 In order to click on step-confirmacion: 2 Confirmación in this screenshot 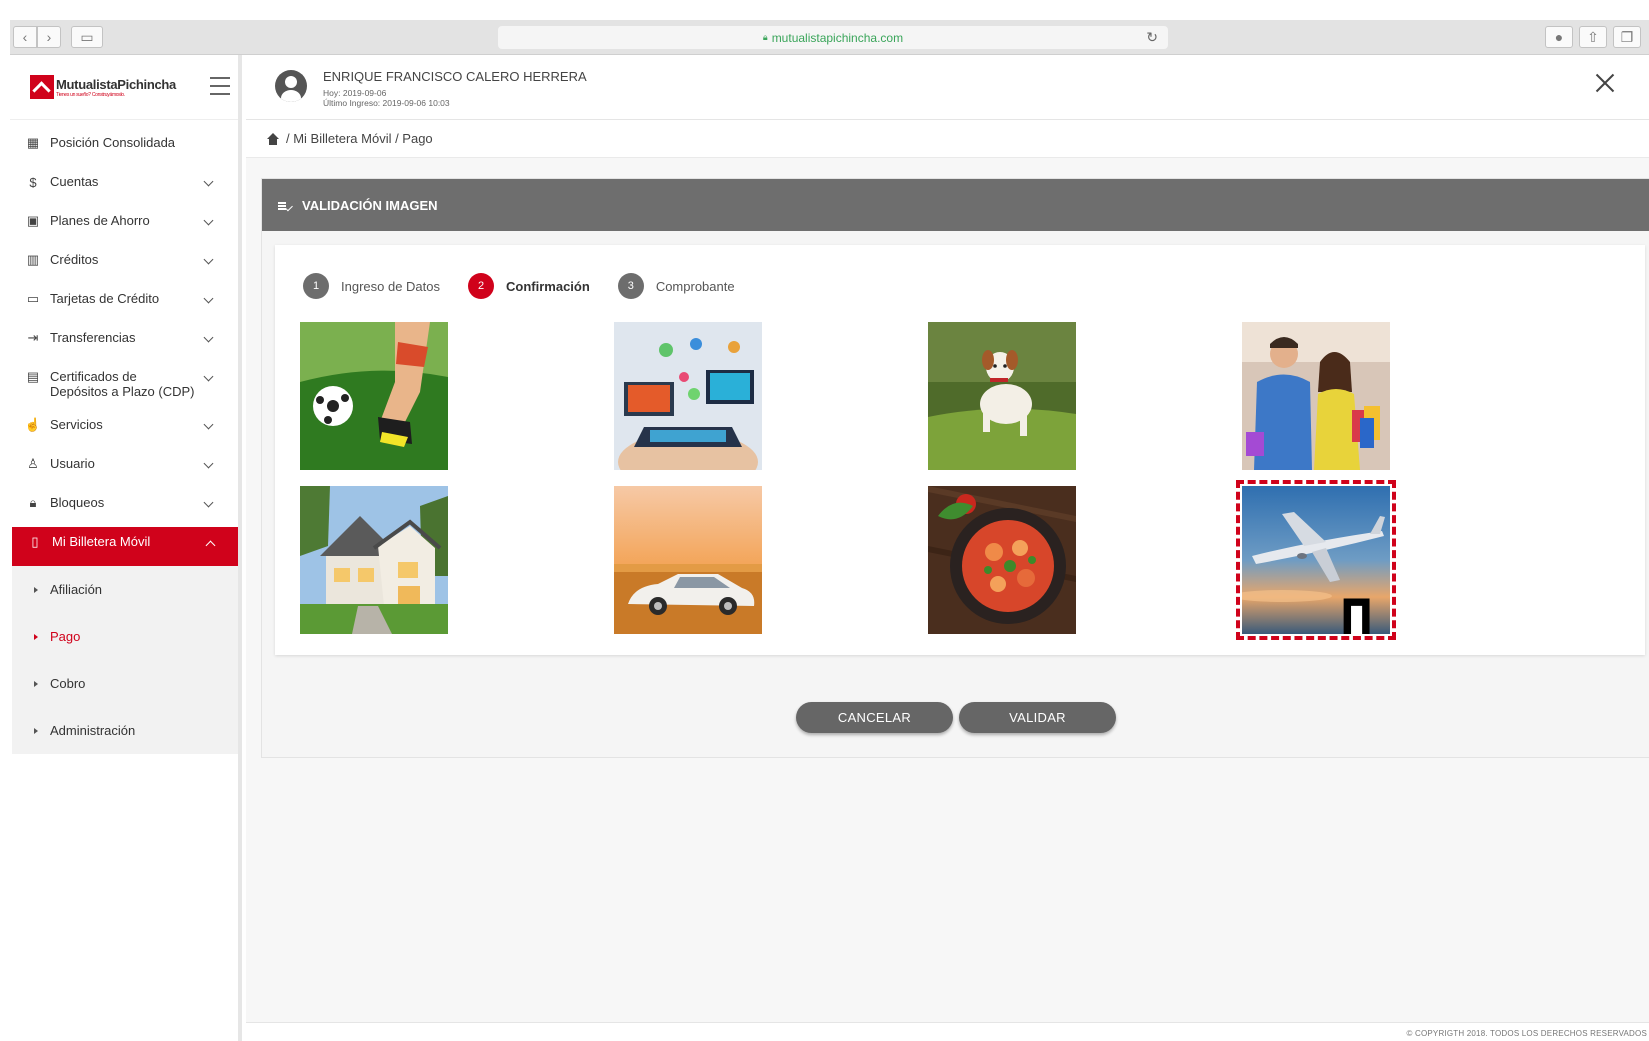, I will do `click(529, 286)`.